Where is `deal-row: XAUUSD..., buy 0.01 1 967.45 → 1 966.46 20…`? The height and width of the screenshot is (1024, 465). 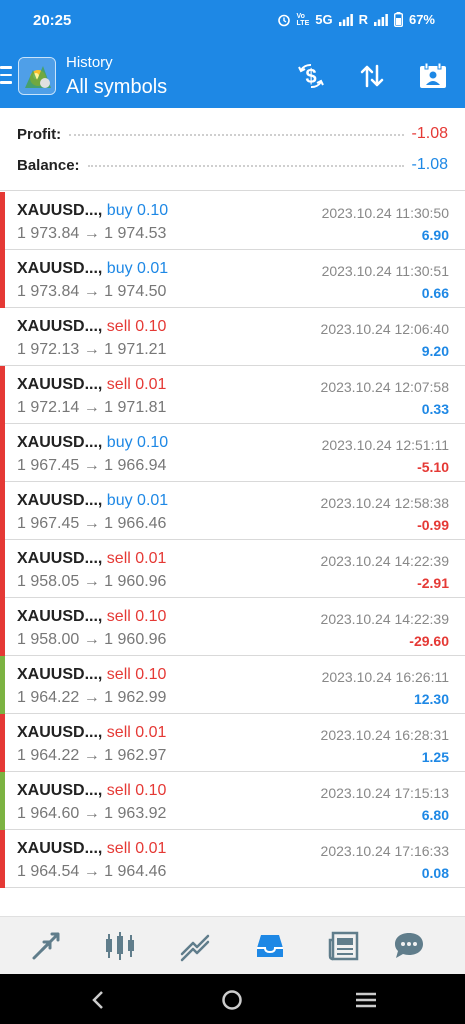
deal-row: XAUUSD..., buy 0.01 1 967.45 → 1 966.46 20… is located at coordinates (232, 511).